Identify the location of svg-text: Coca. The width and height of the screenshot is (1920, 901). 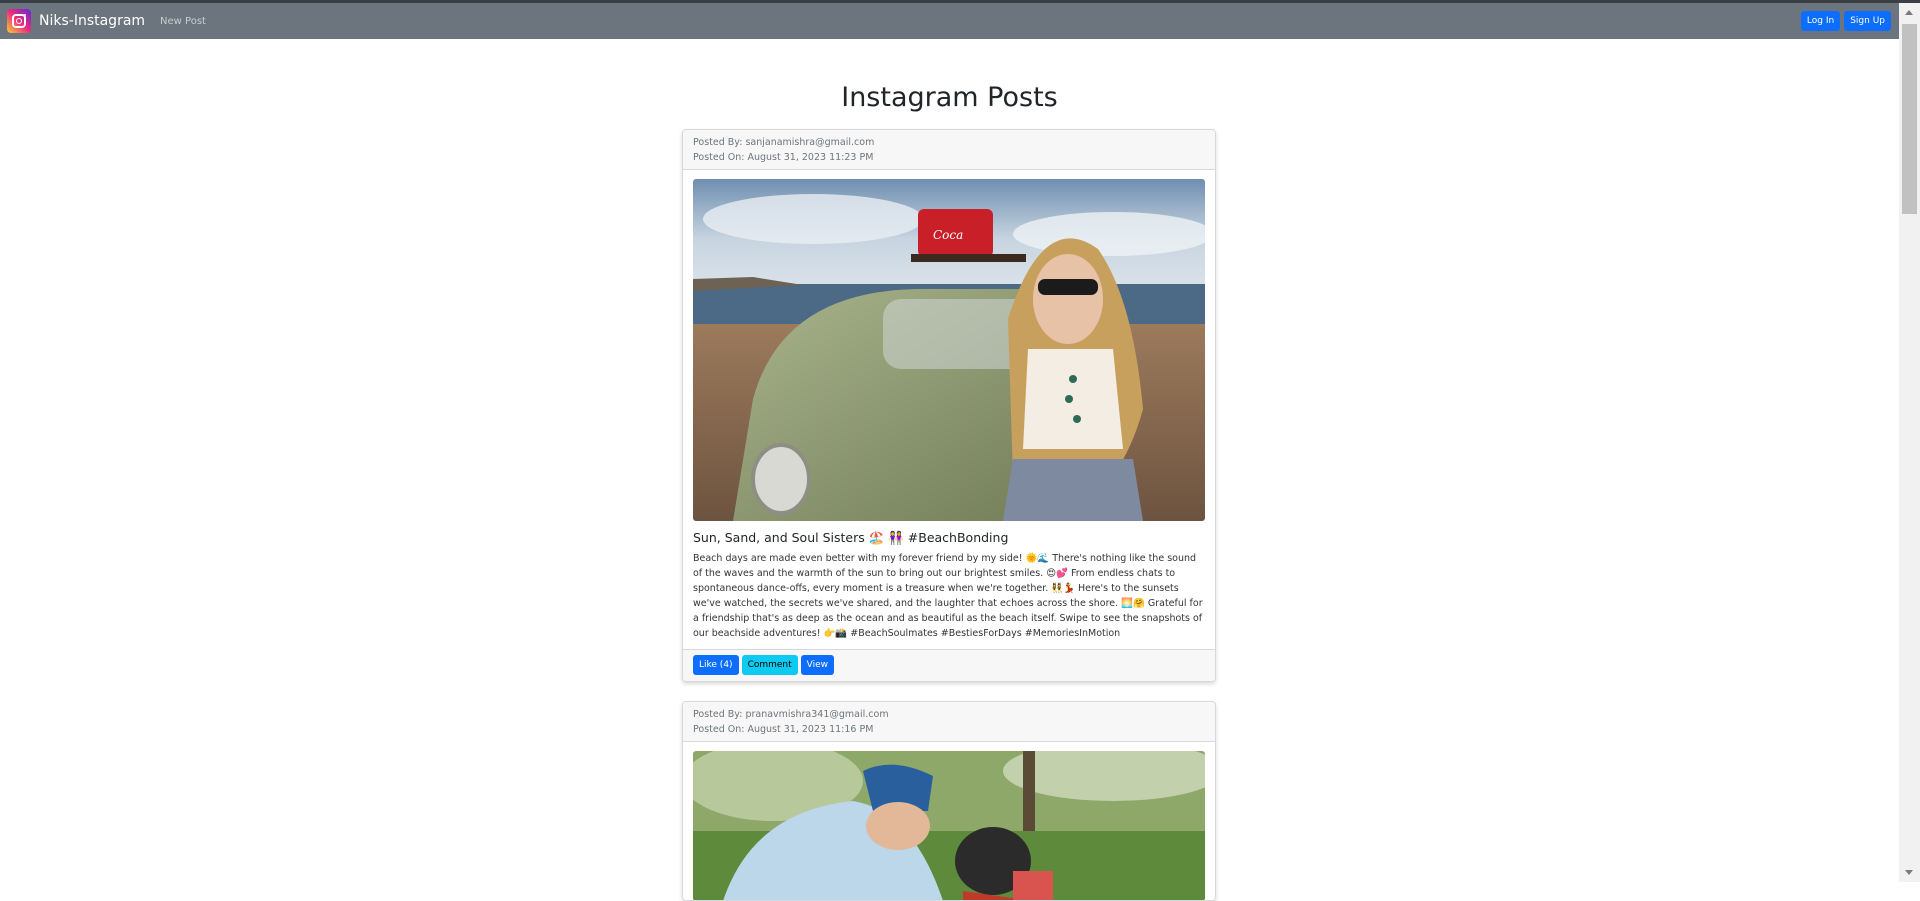
(948, 235).